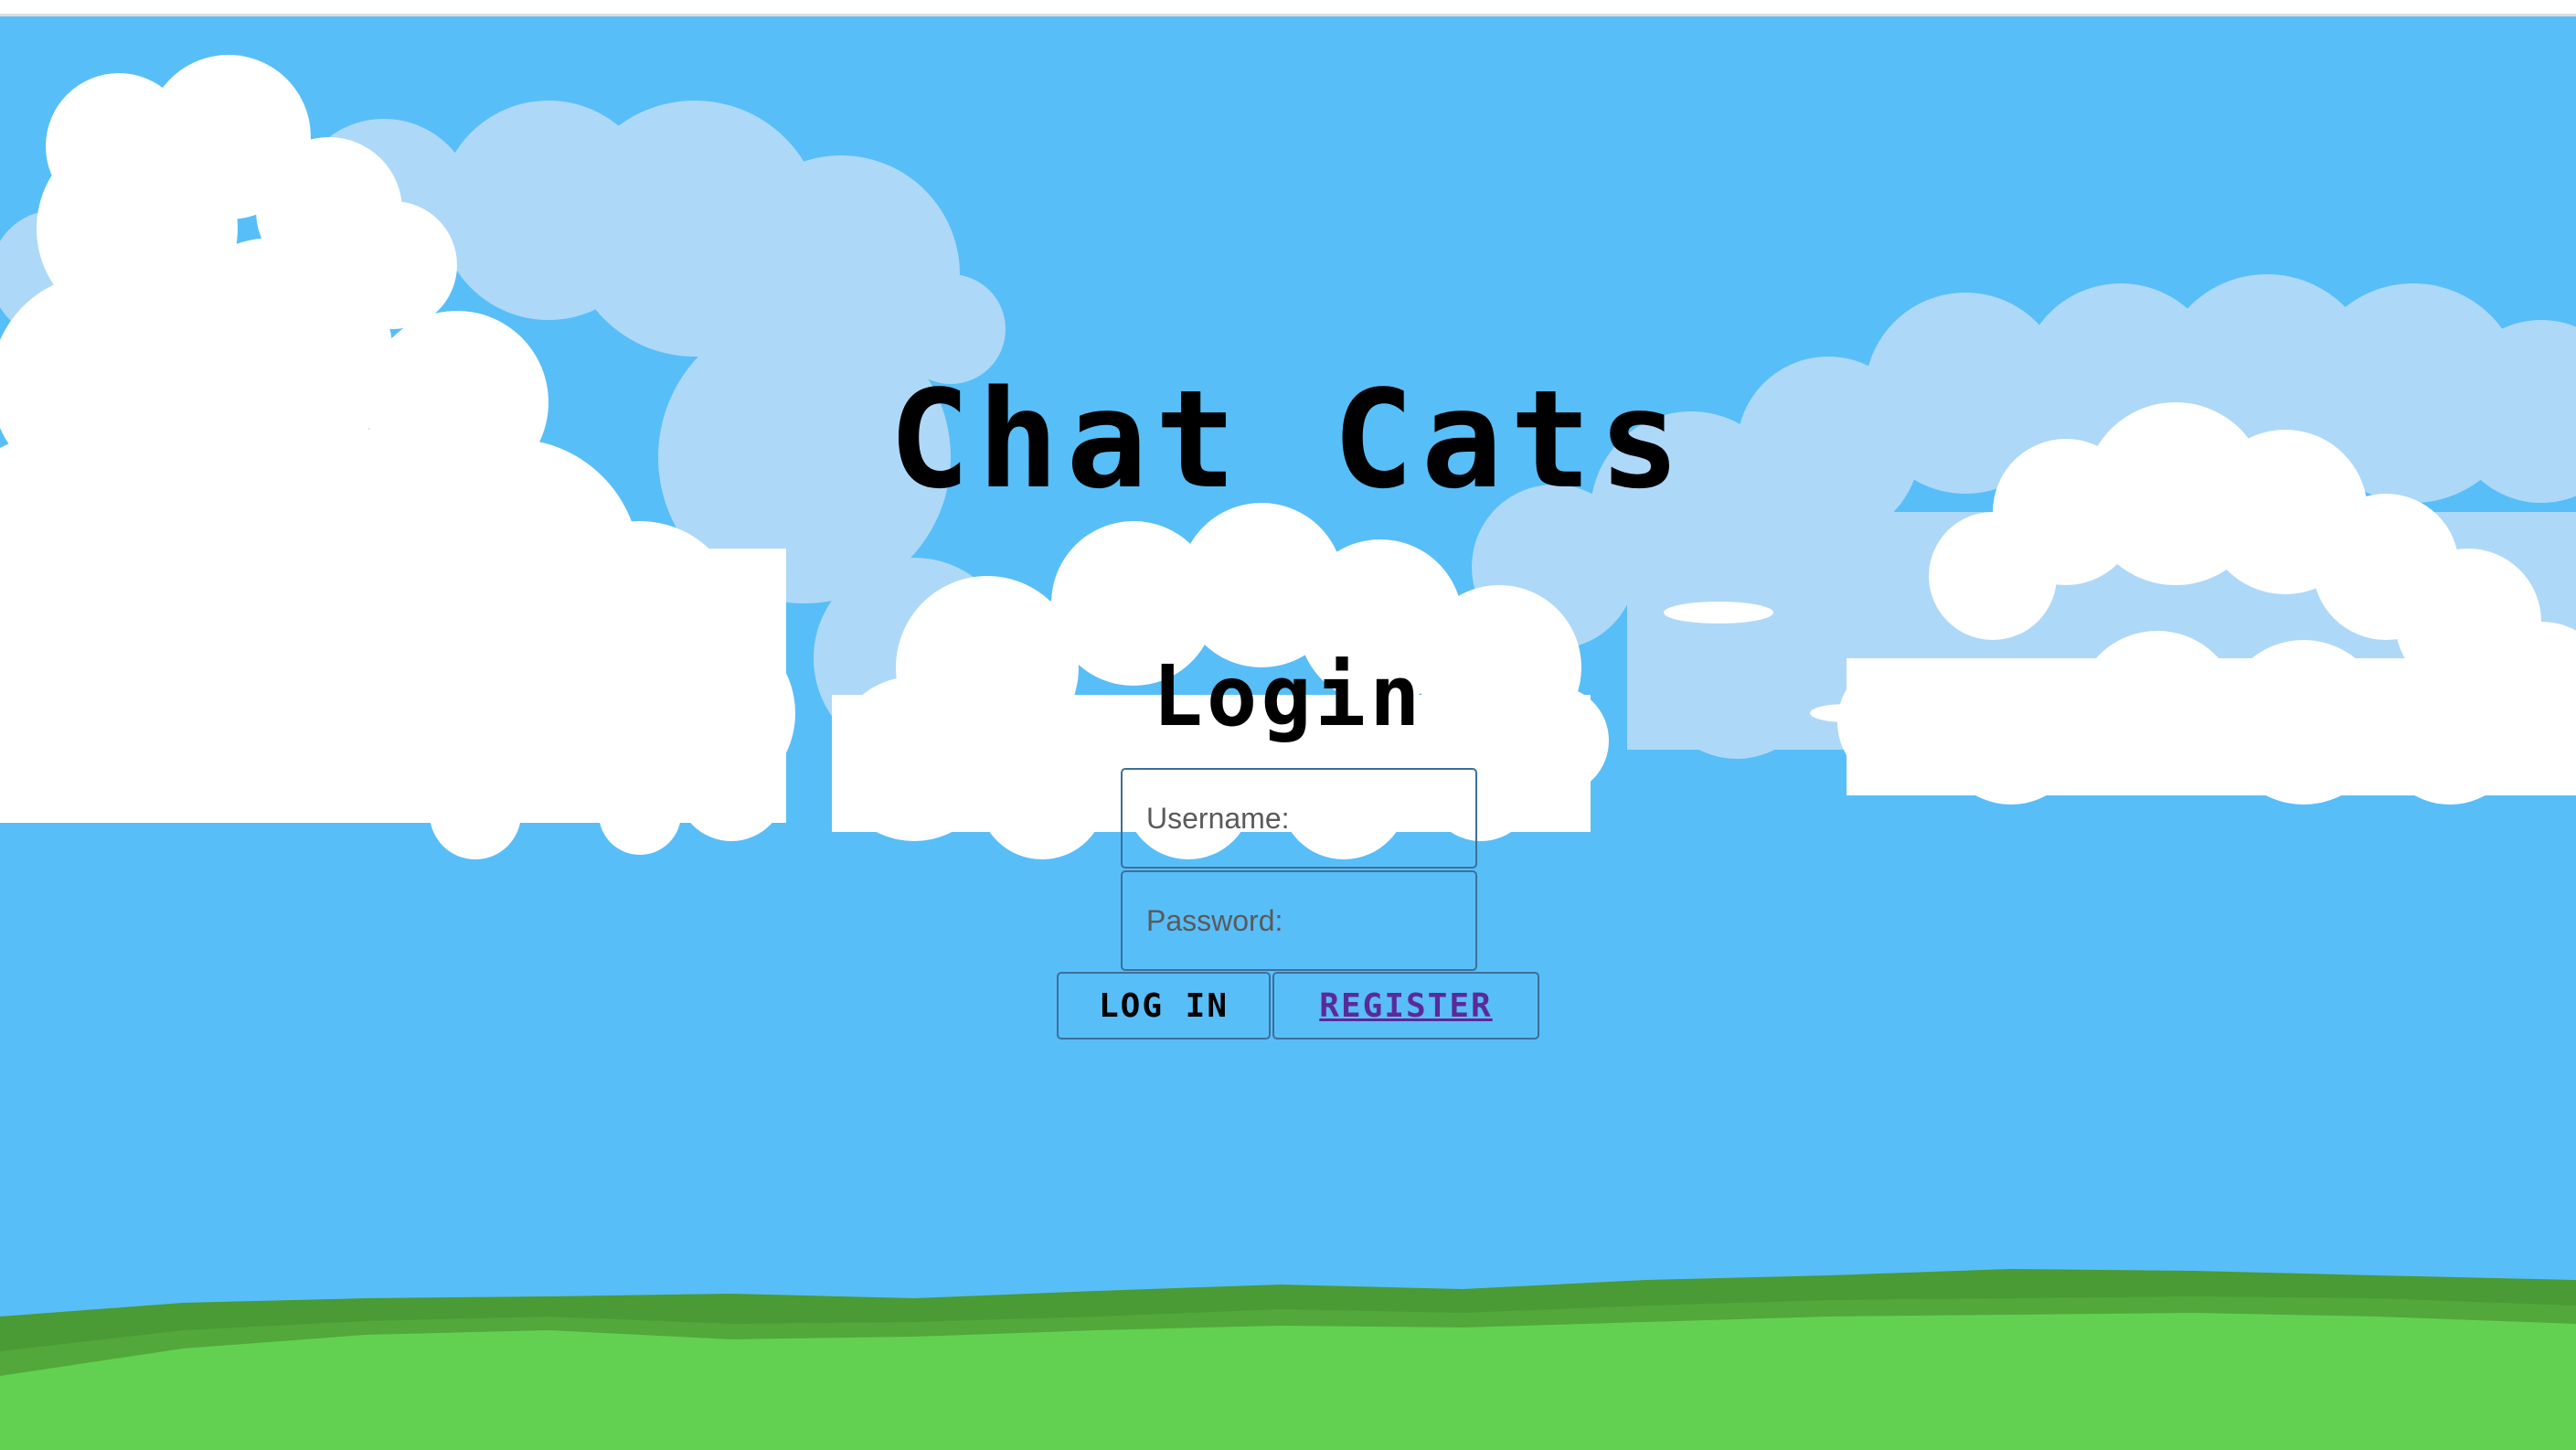 The width and height of the screenshot is (2576, 1450). What do you see at coordinates (1299, 819) in the screenshot?
I see `username-input` at bounding box center [1299, 819].